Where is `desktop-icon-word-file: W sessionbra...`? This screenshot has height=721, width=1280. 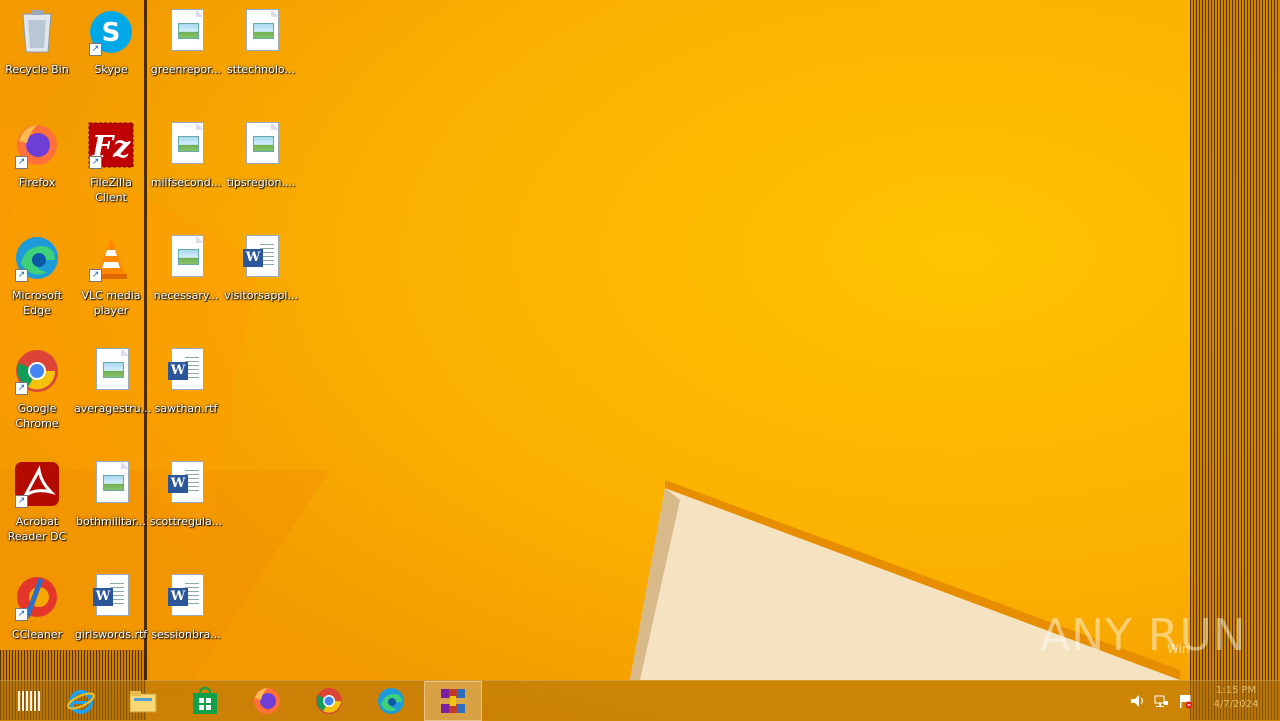 desktop-icon-word-file: W sessionbra... is located at coordinates (186, 607).